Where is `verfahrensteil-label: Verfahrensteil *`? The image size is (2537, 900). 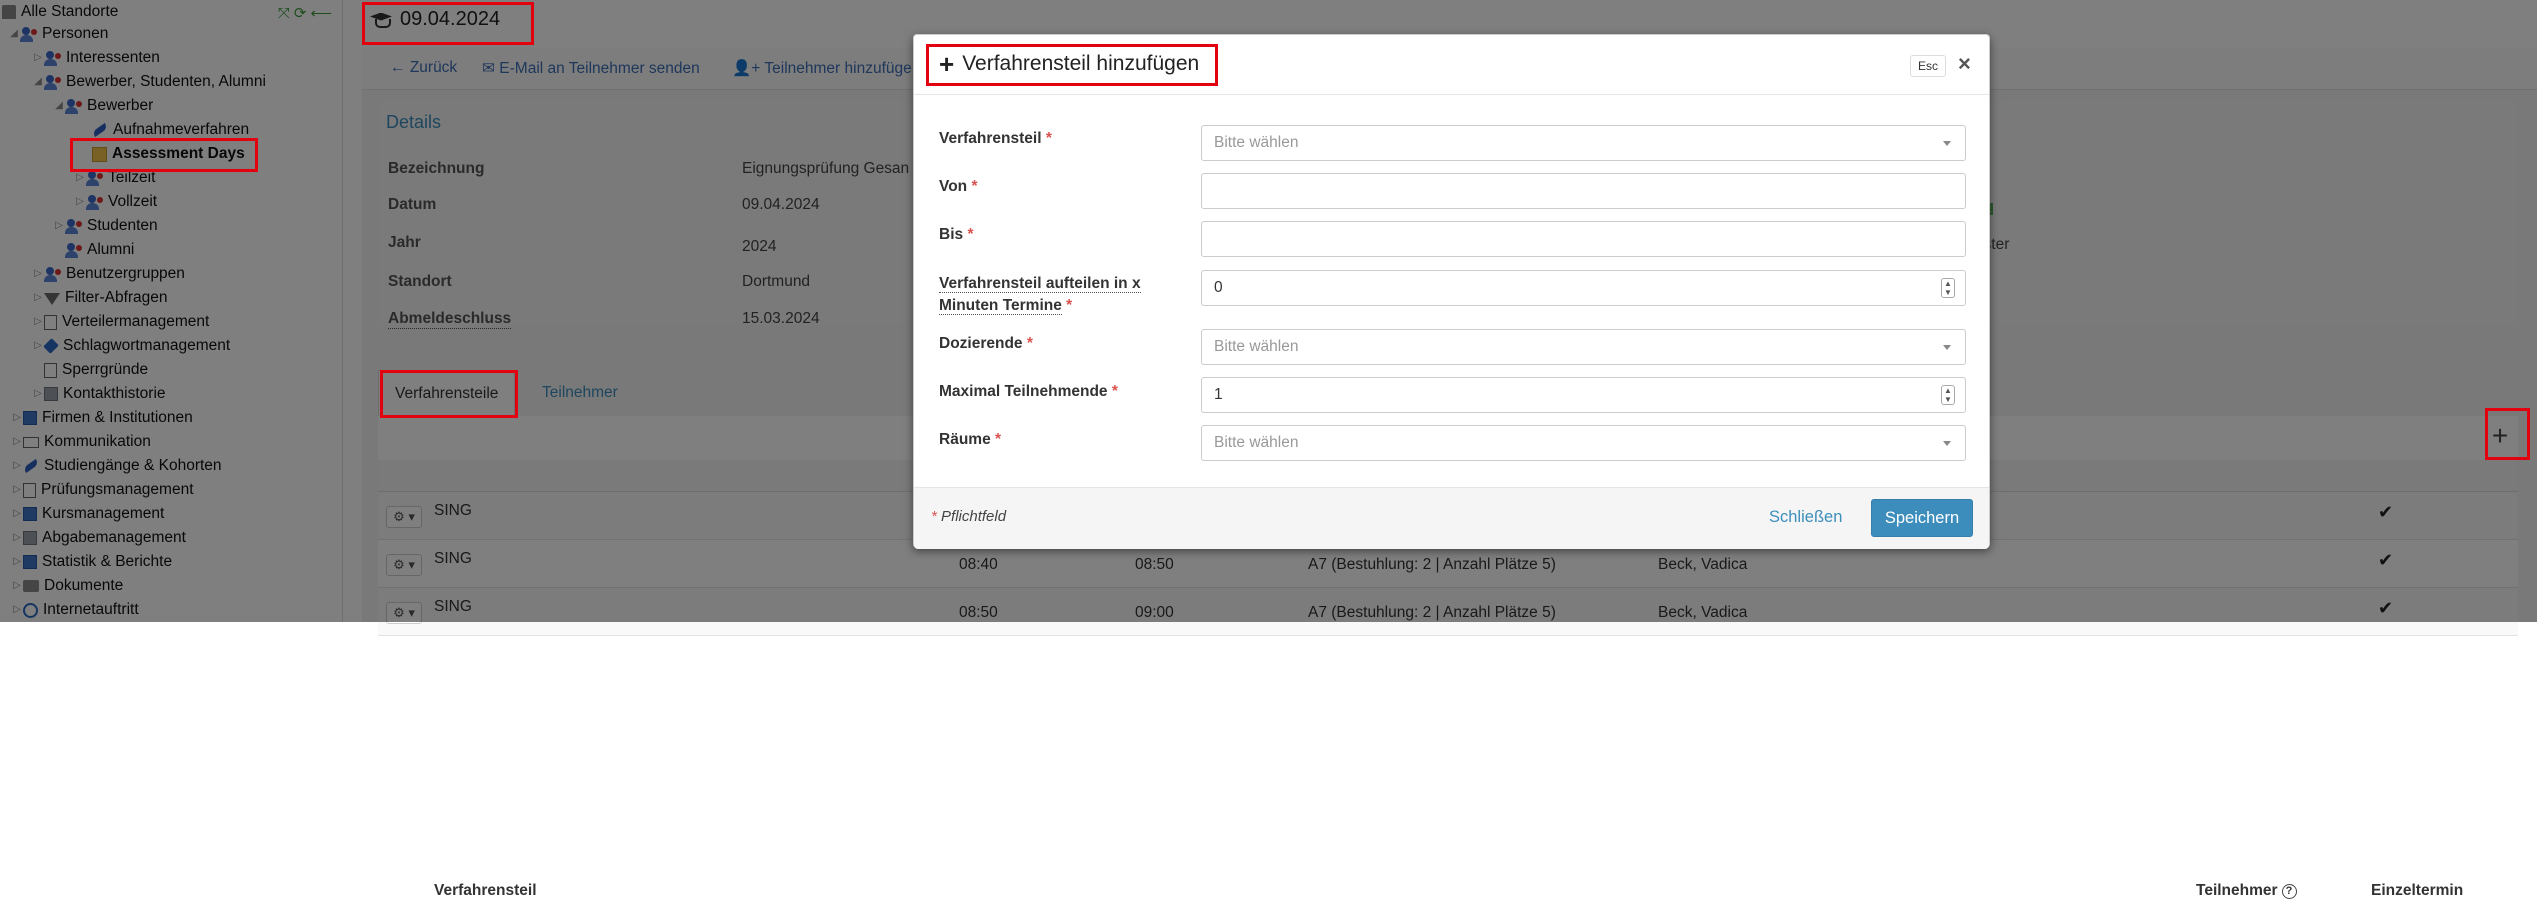 verfahrensteil-label: Verfahrensteil * is located at coordinates (995, 138).